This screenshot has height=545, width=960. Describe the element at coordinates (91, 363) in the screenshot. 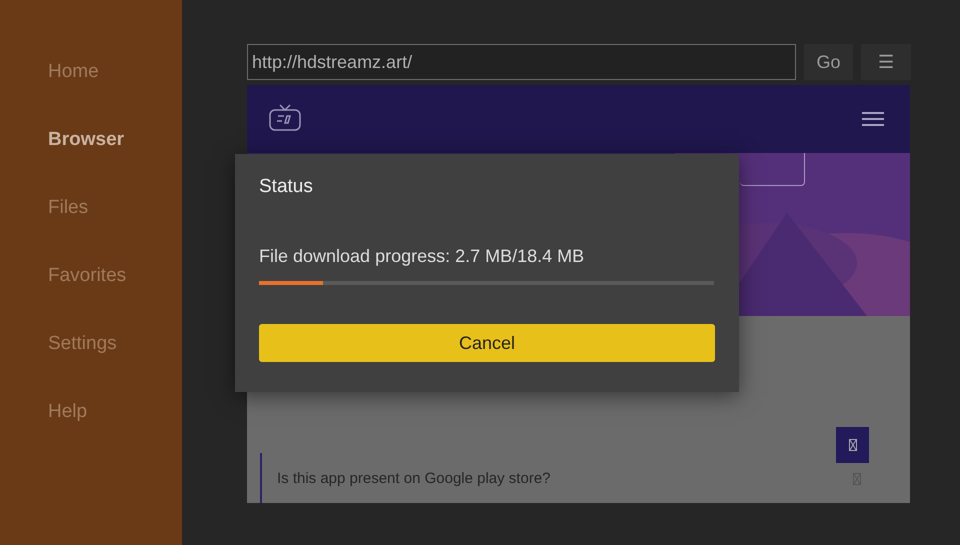

I see `sidebar-item: Settings` at that location.